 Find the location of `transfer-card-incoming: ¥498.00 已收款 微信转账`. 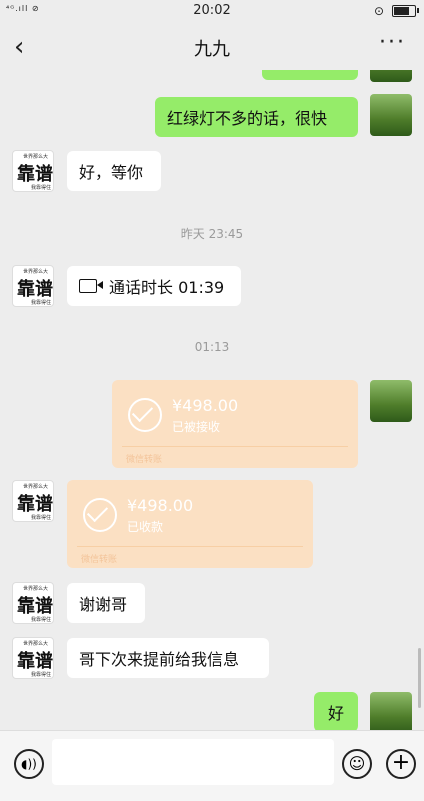

transfer-card-incoming: ¥498.00 已收款 微信转账 is located at coordinates (190, 524).